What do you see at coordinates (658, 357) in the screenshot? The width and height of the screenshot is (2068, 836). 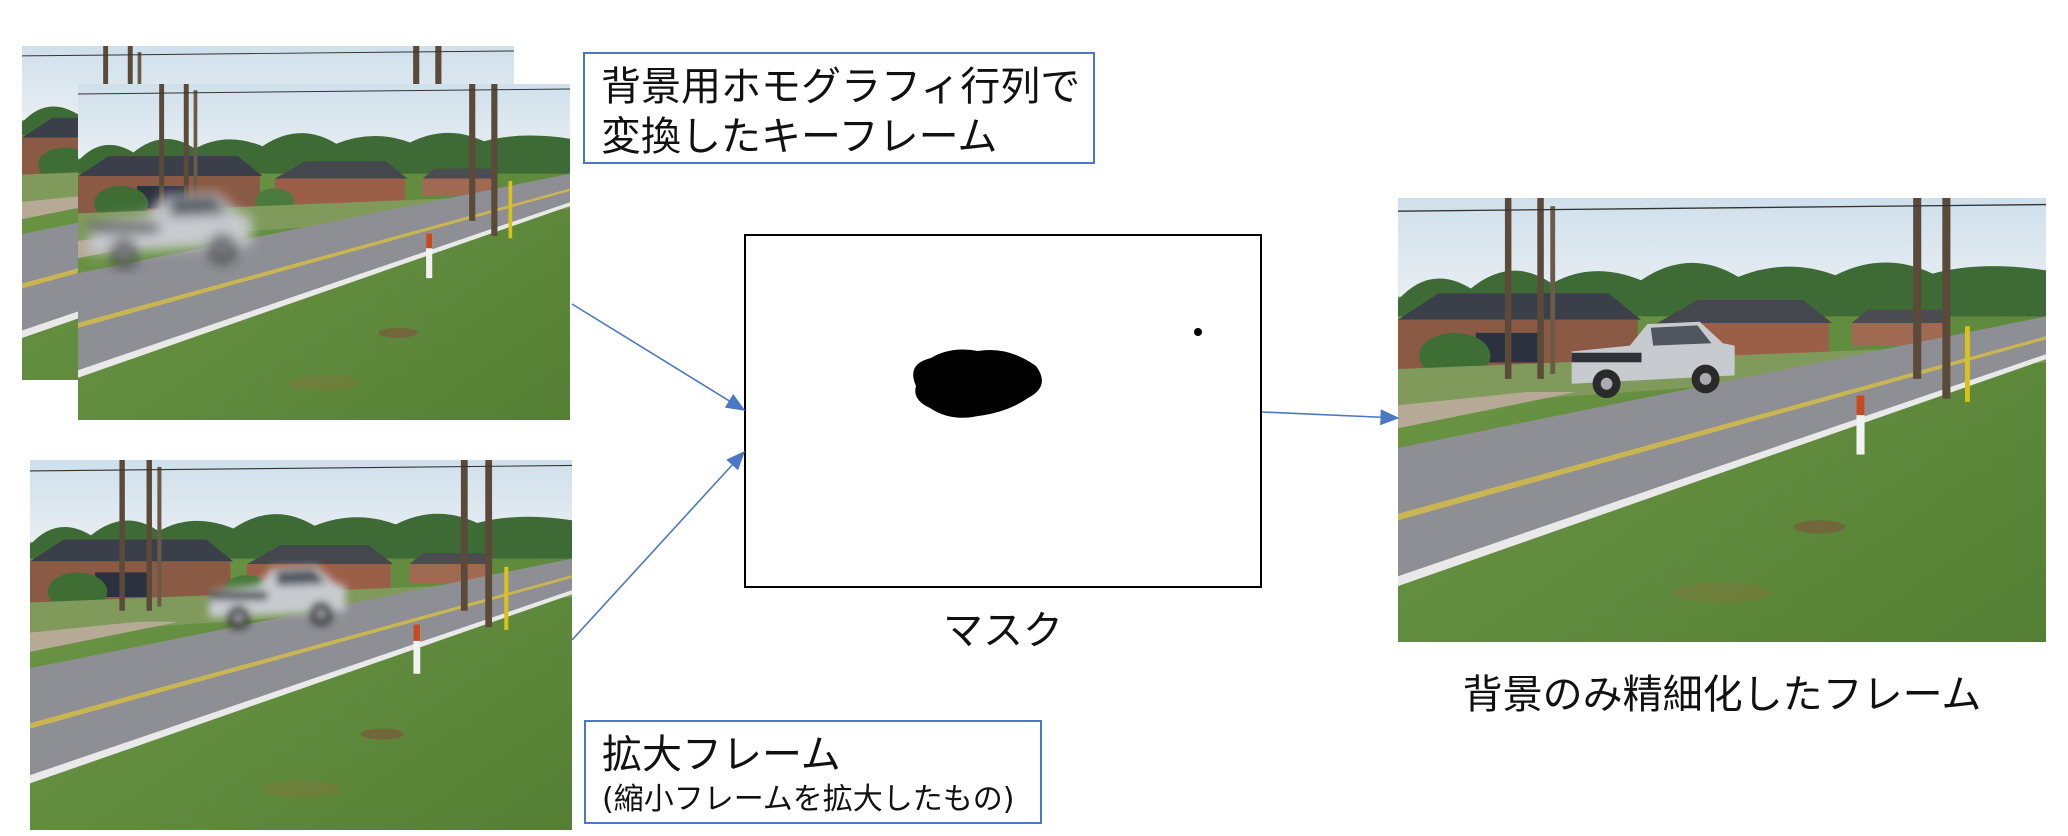 I see `arrow-keyframe-to-mask` at bounding box center [658, 357].